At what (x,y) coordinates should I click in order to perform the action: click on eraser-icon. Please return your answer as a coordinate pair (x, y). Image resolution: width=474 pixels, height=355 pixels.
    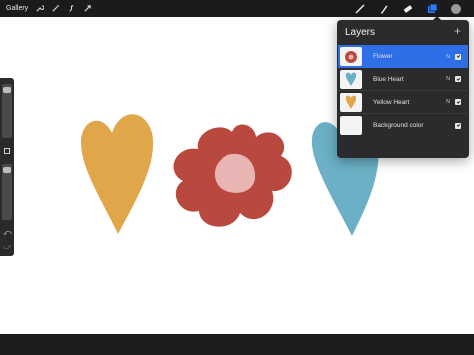
    Looking at the image, I should click on (408, 9).